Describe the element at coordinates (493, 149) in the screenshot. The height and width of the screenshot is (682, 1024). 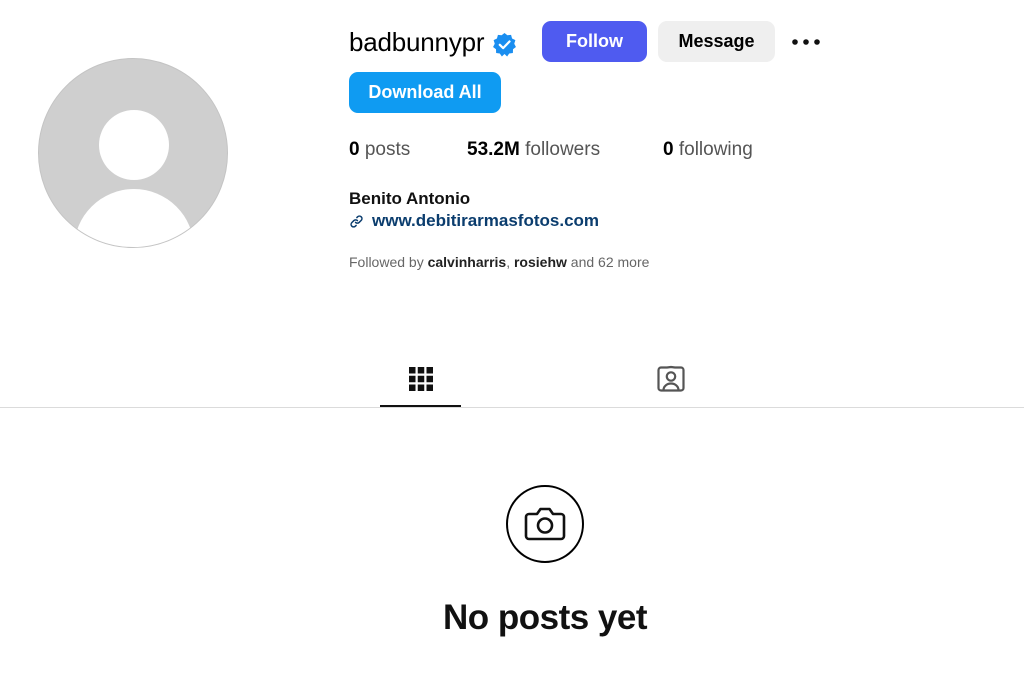
I see `followers-count-value: 53.2M` at that location.